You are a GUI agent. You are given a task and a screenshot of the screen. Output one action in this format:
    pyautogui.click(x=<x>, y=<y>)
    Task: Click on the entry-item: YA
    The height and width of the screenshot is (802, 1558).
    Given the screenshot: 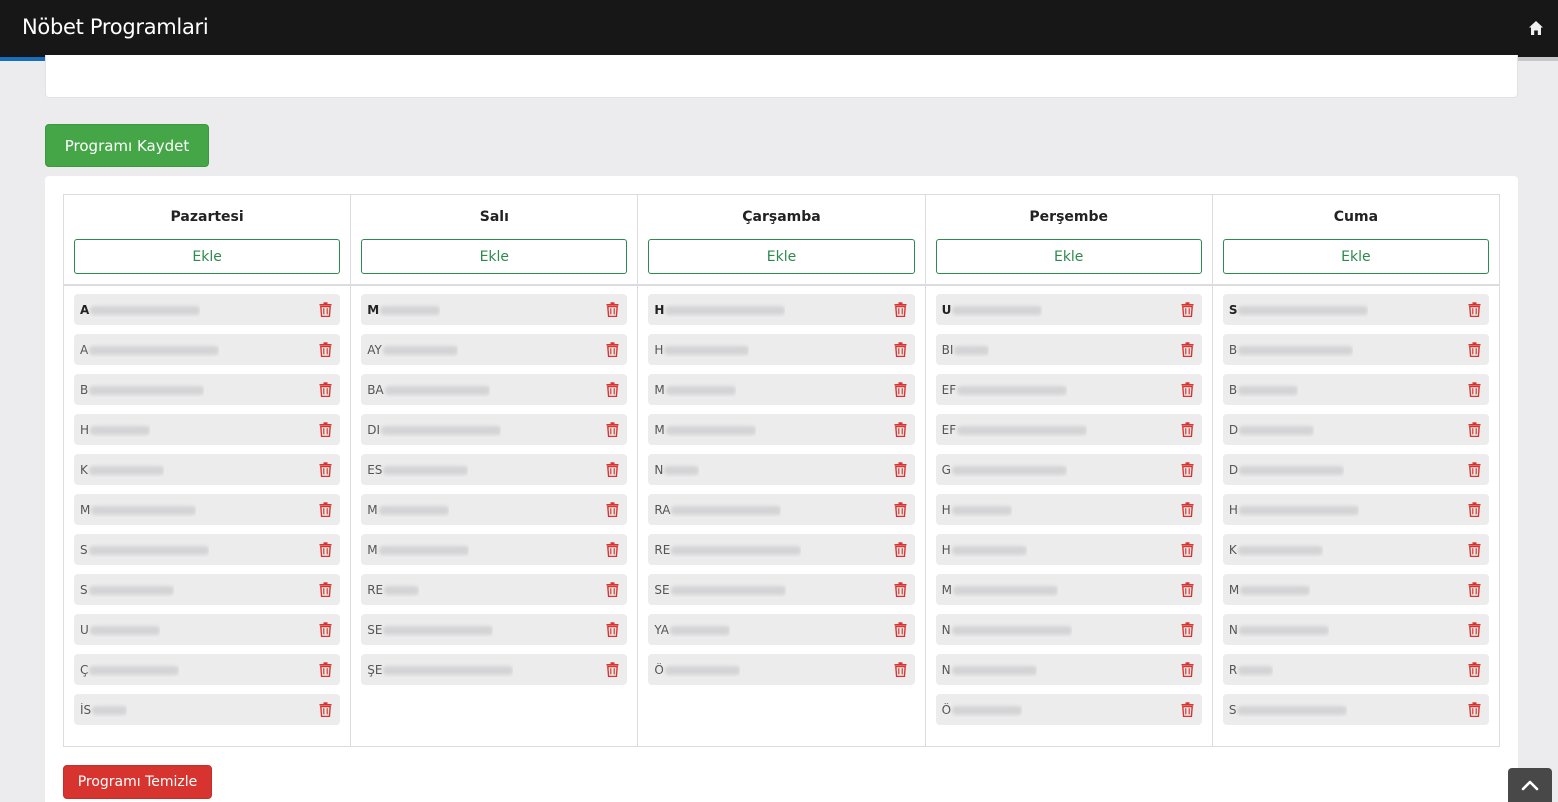 What is the action you would take?
    pyautogui.click(x=781, y=629)
    